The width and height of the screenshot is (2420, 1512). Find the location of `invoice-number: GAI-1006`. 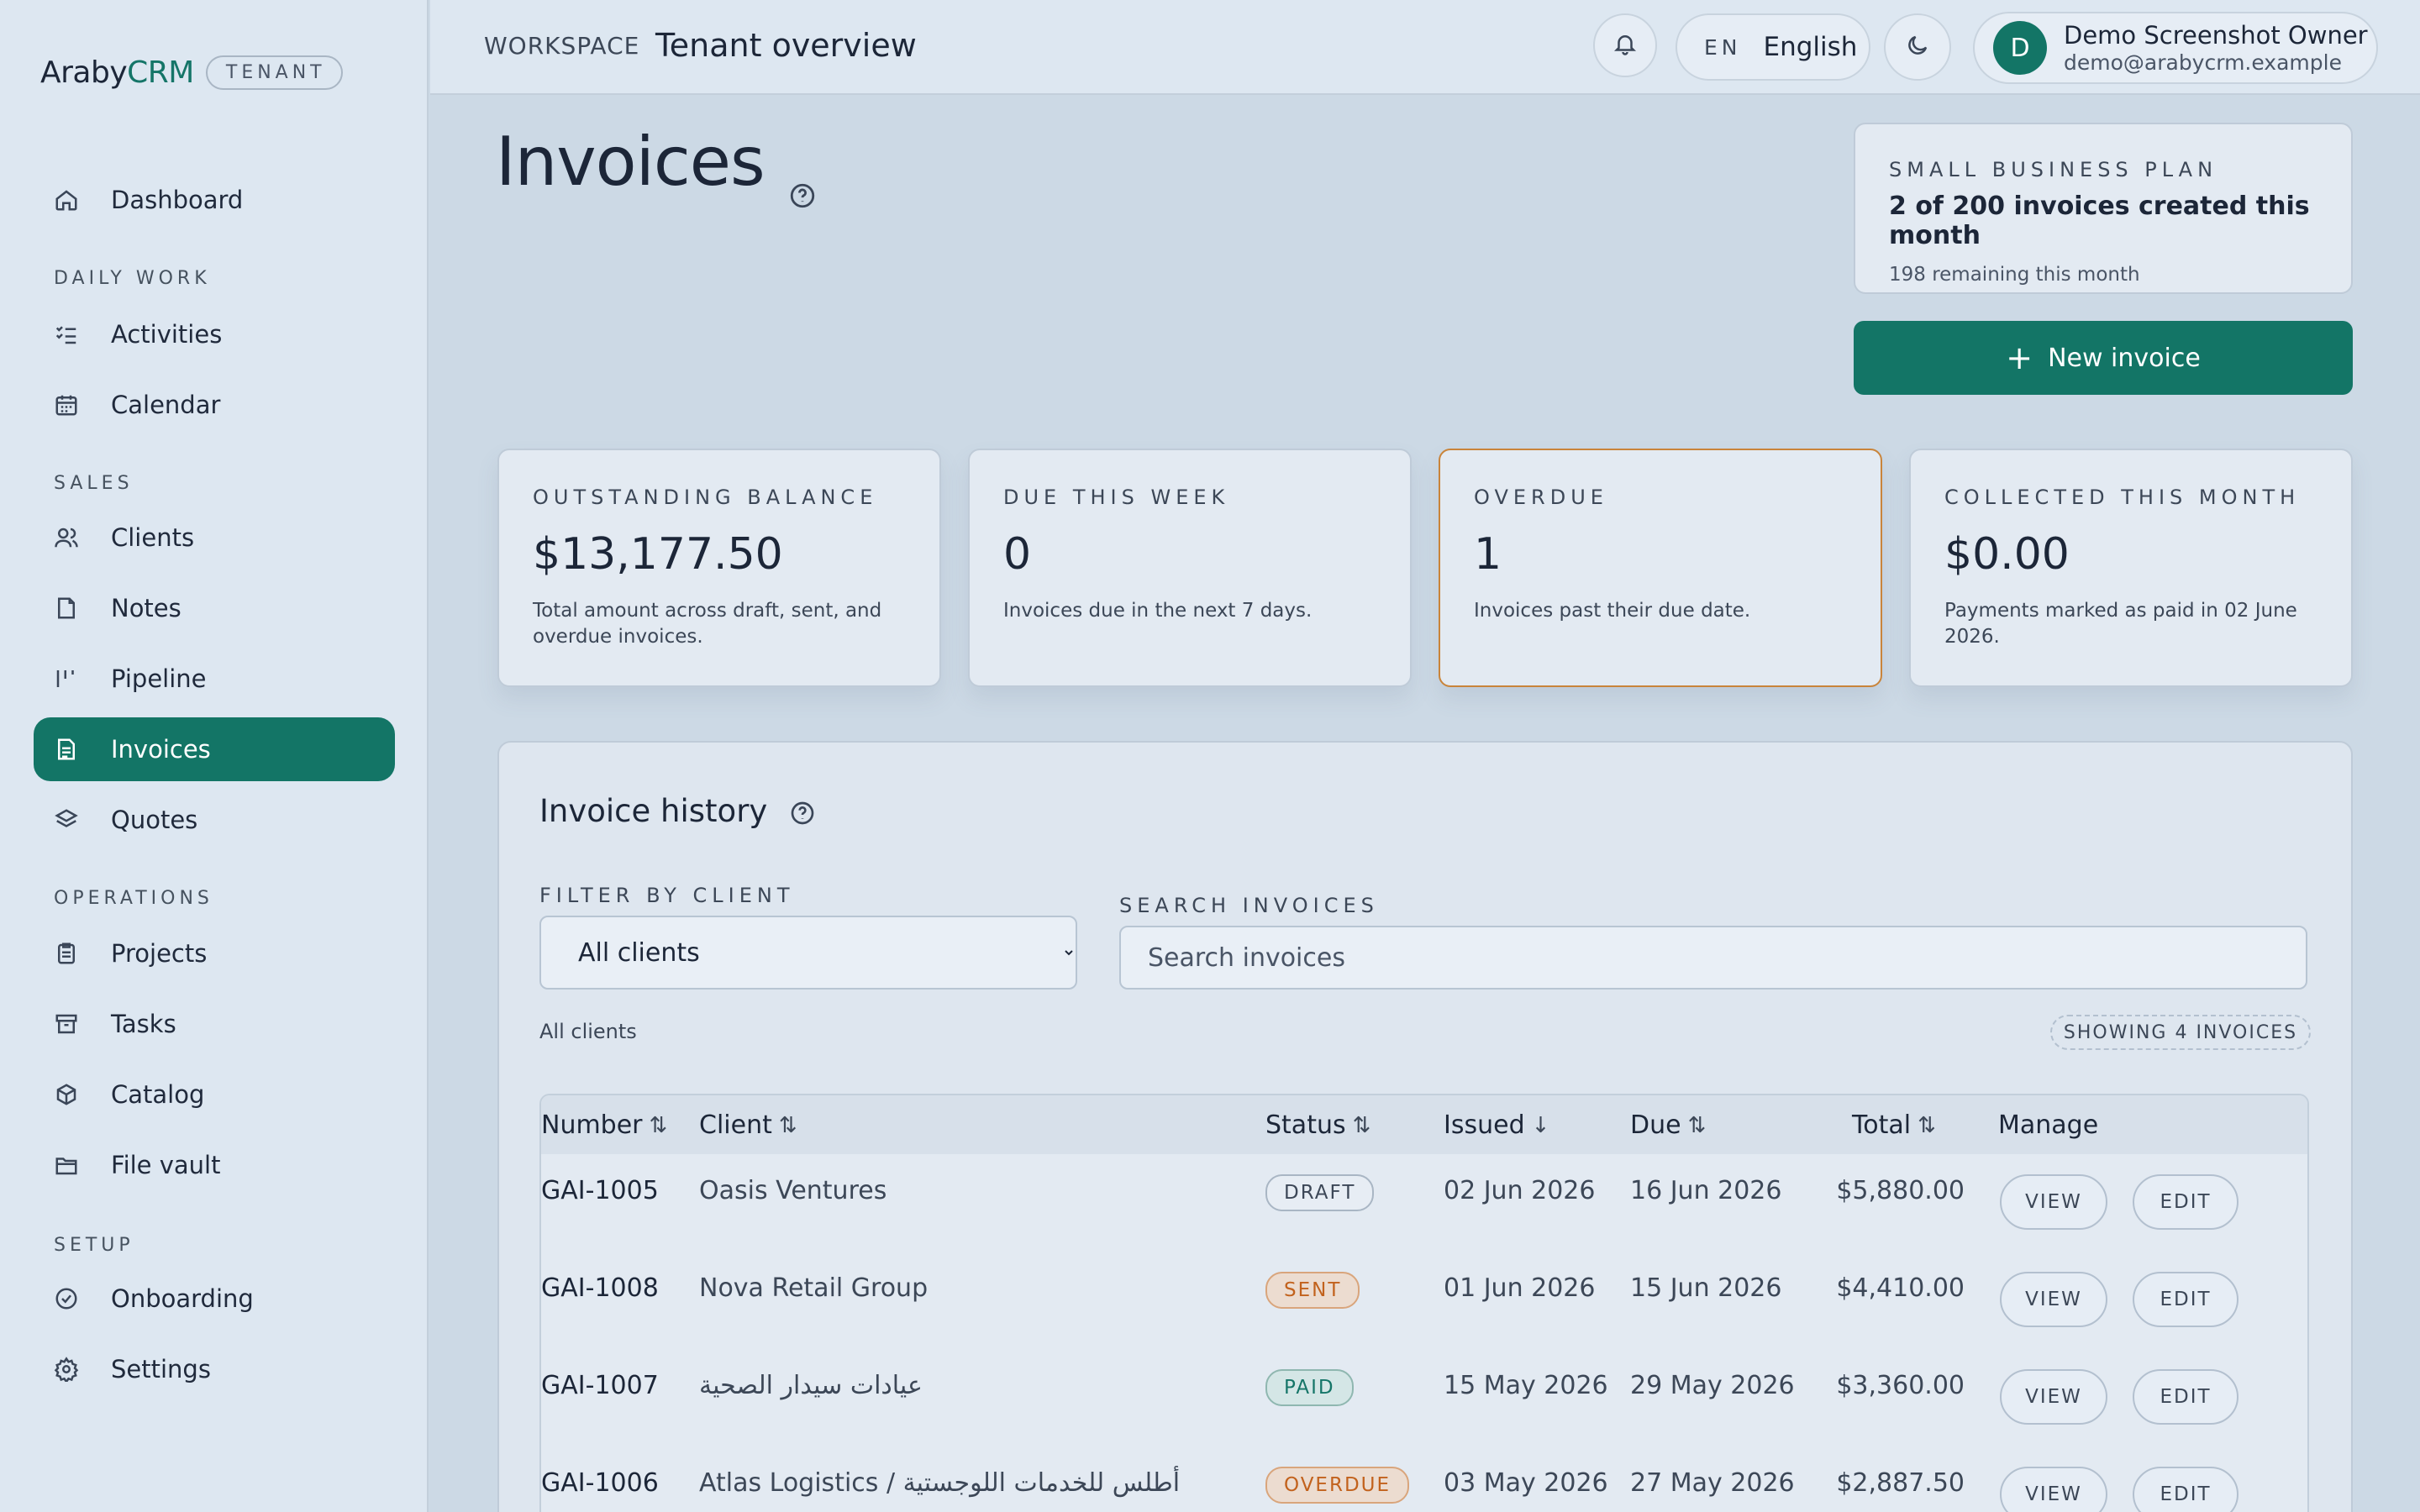

invoice-number: GAI-1006 is located at coordinates (600, 1483).